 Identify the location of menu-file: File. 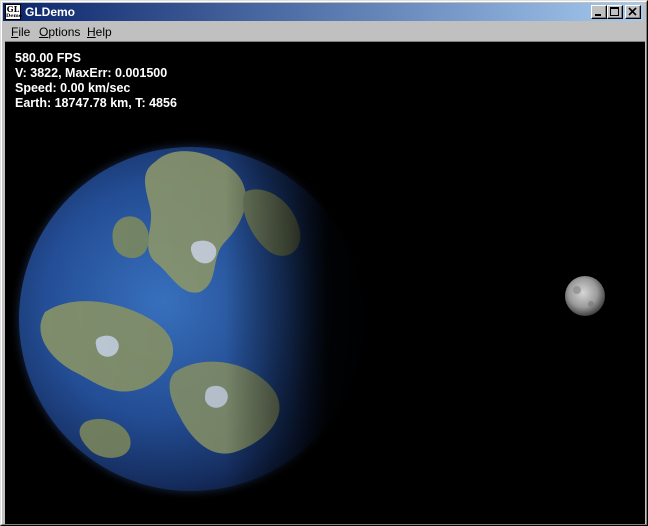
(20, 32).